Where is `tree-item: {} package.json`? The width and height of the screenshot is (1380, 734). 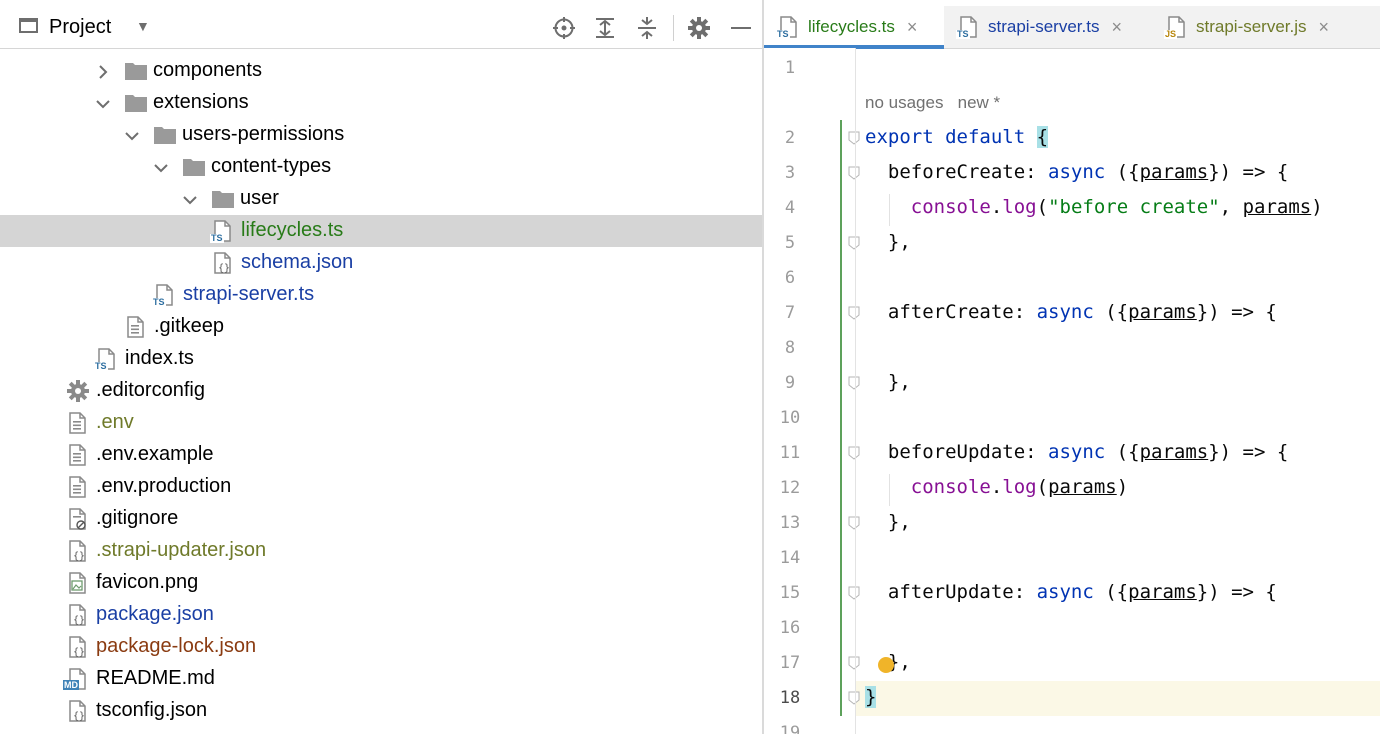 tree-item: {} package.json is located at coordinates (381, 615).